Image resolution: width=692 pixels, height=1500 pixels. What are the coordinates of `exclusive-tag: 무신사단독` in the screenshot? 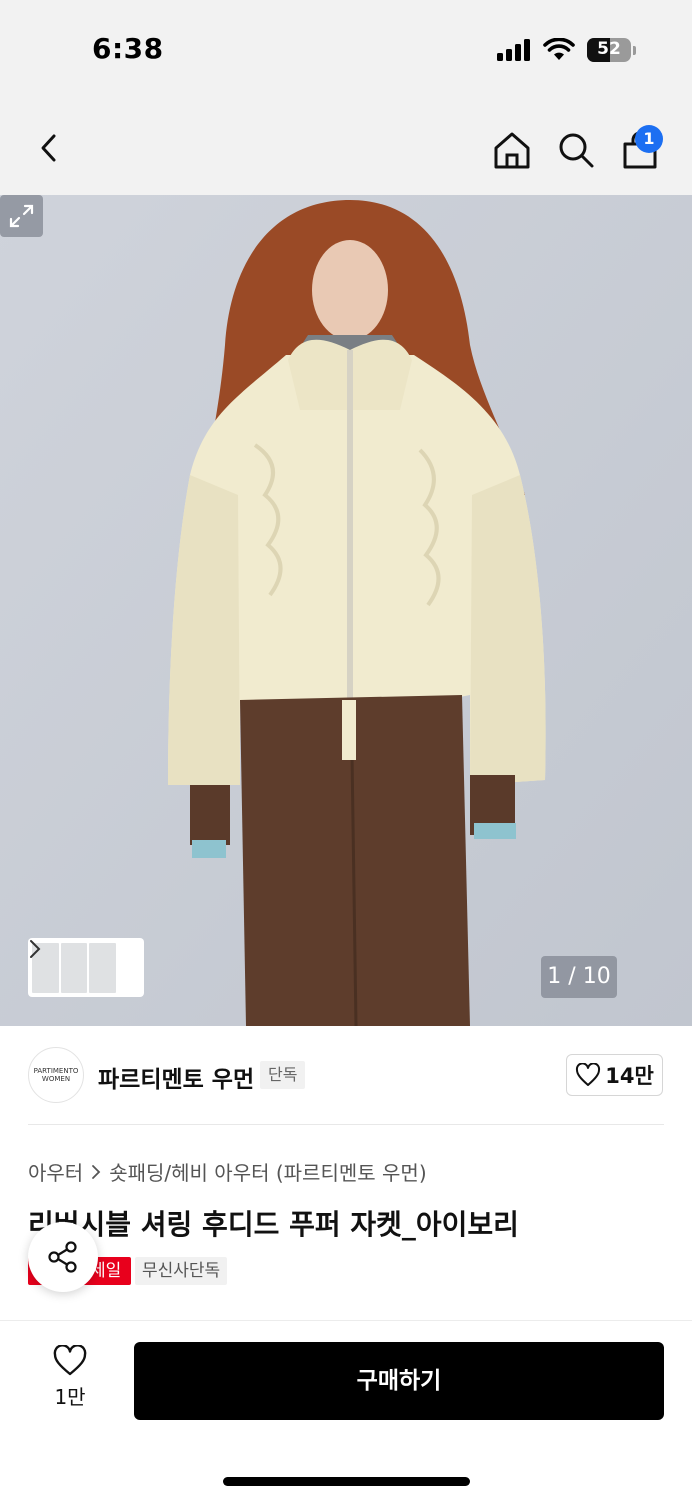 It's located at (181, 1271).